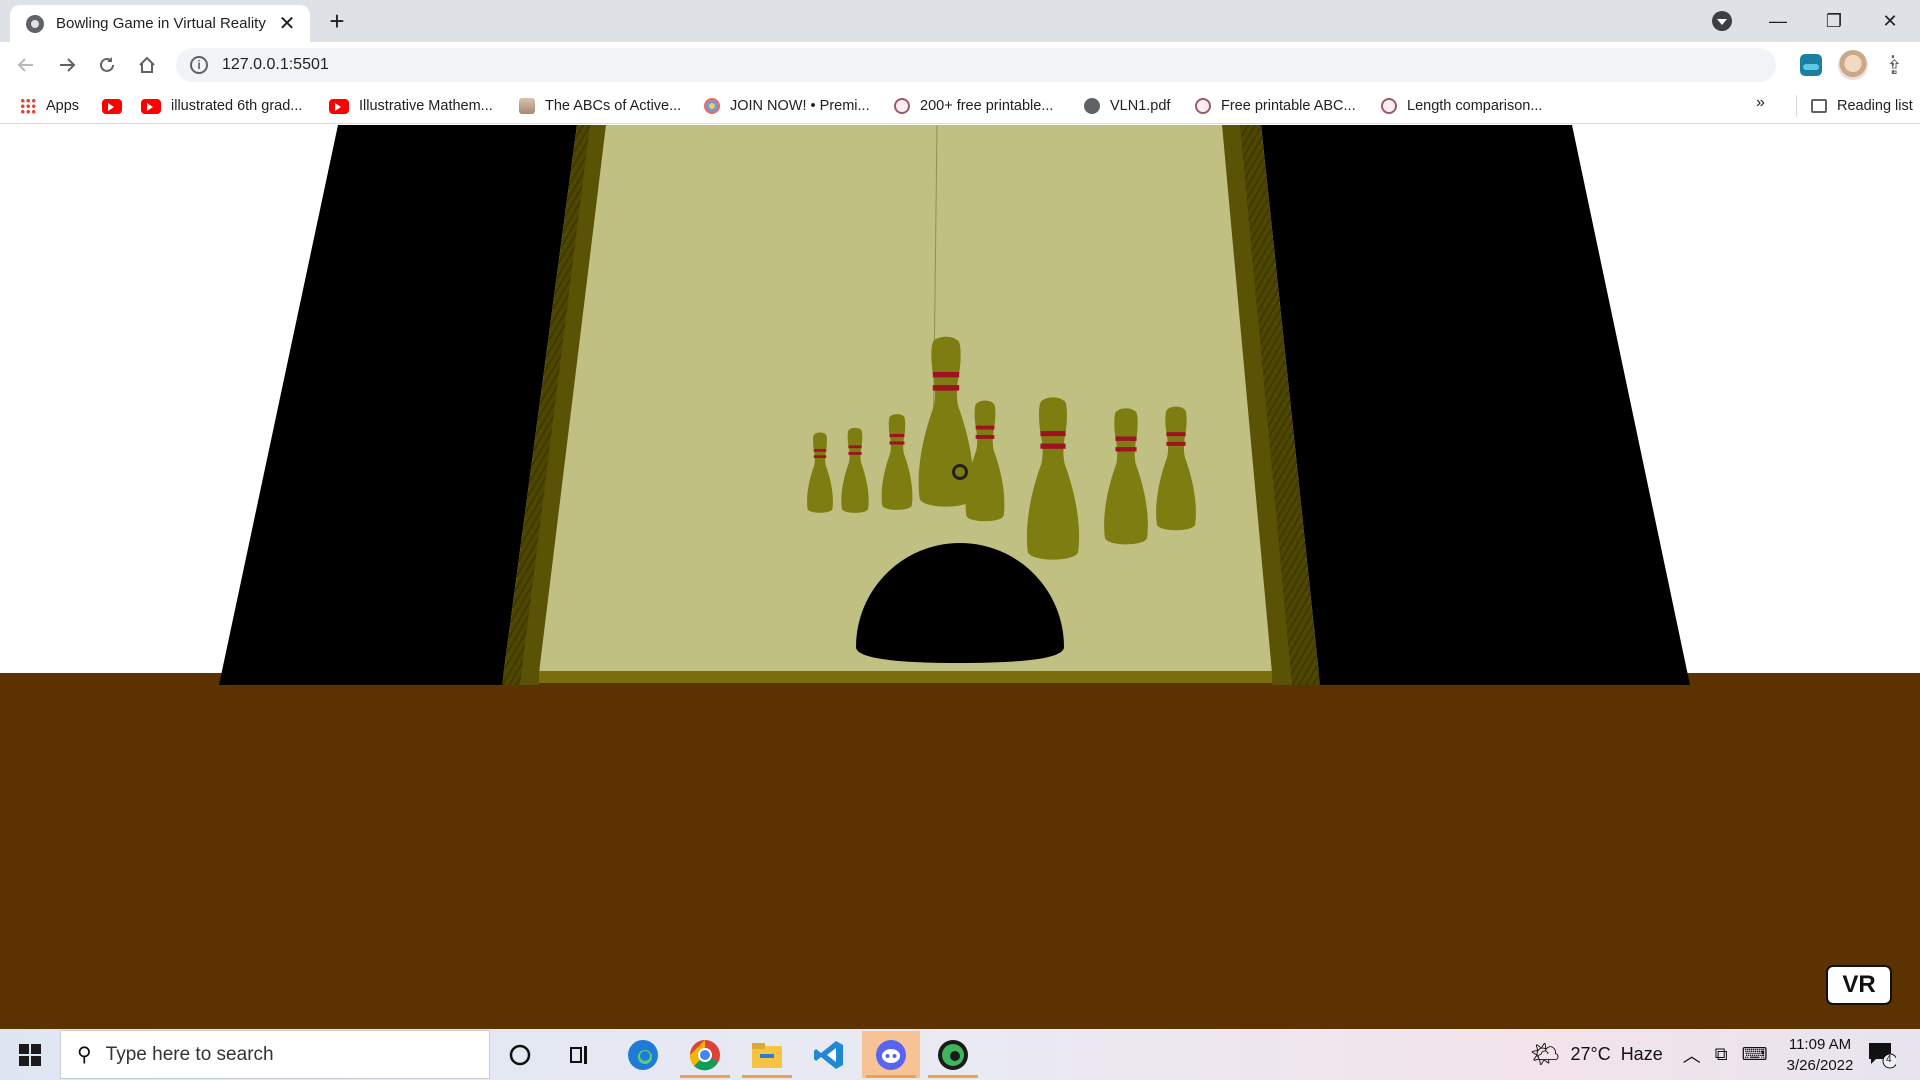 The height and width of the screenshot is (1080, 1920). I want to click on weather-haze-icon: 🌤, so click(1545, 1054).